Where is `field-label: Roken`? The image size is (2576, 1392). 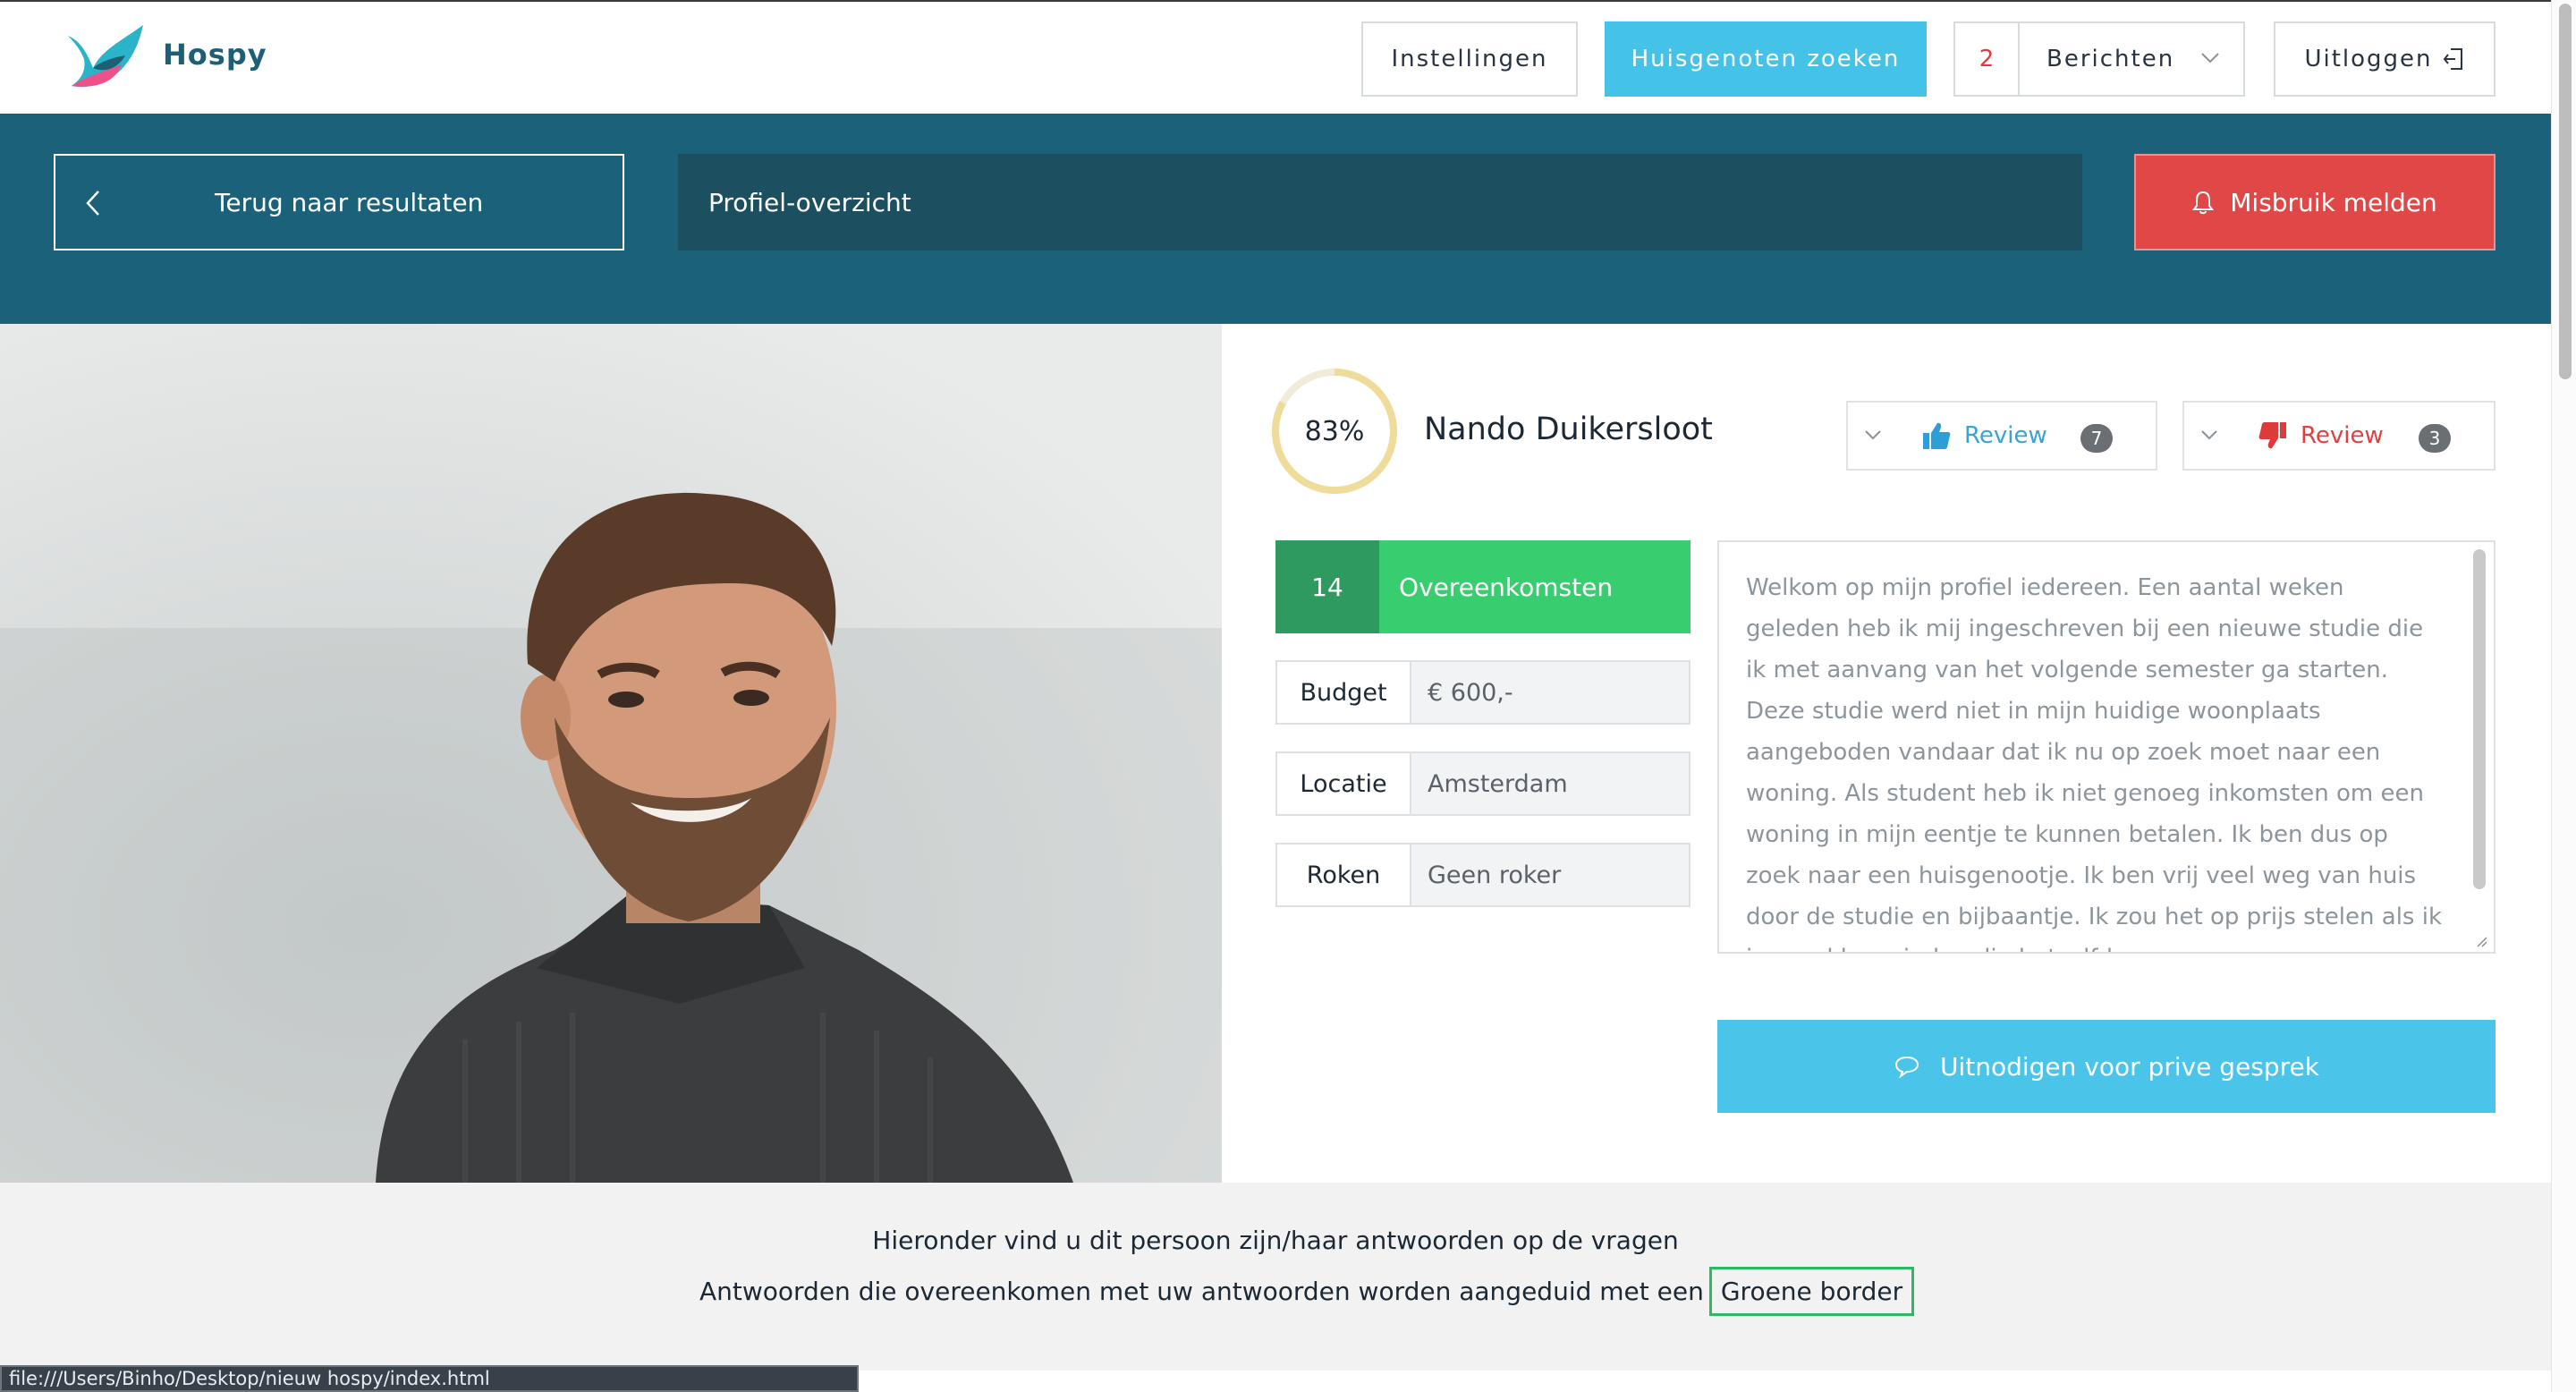 field-label: Roken is located at coordinates (1344, 875).